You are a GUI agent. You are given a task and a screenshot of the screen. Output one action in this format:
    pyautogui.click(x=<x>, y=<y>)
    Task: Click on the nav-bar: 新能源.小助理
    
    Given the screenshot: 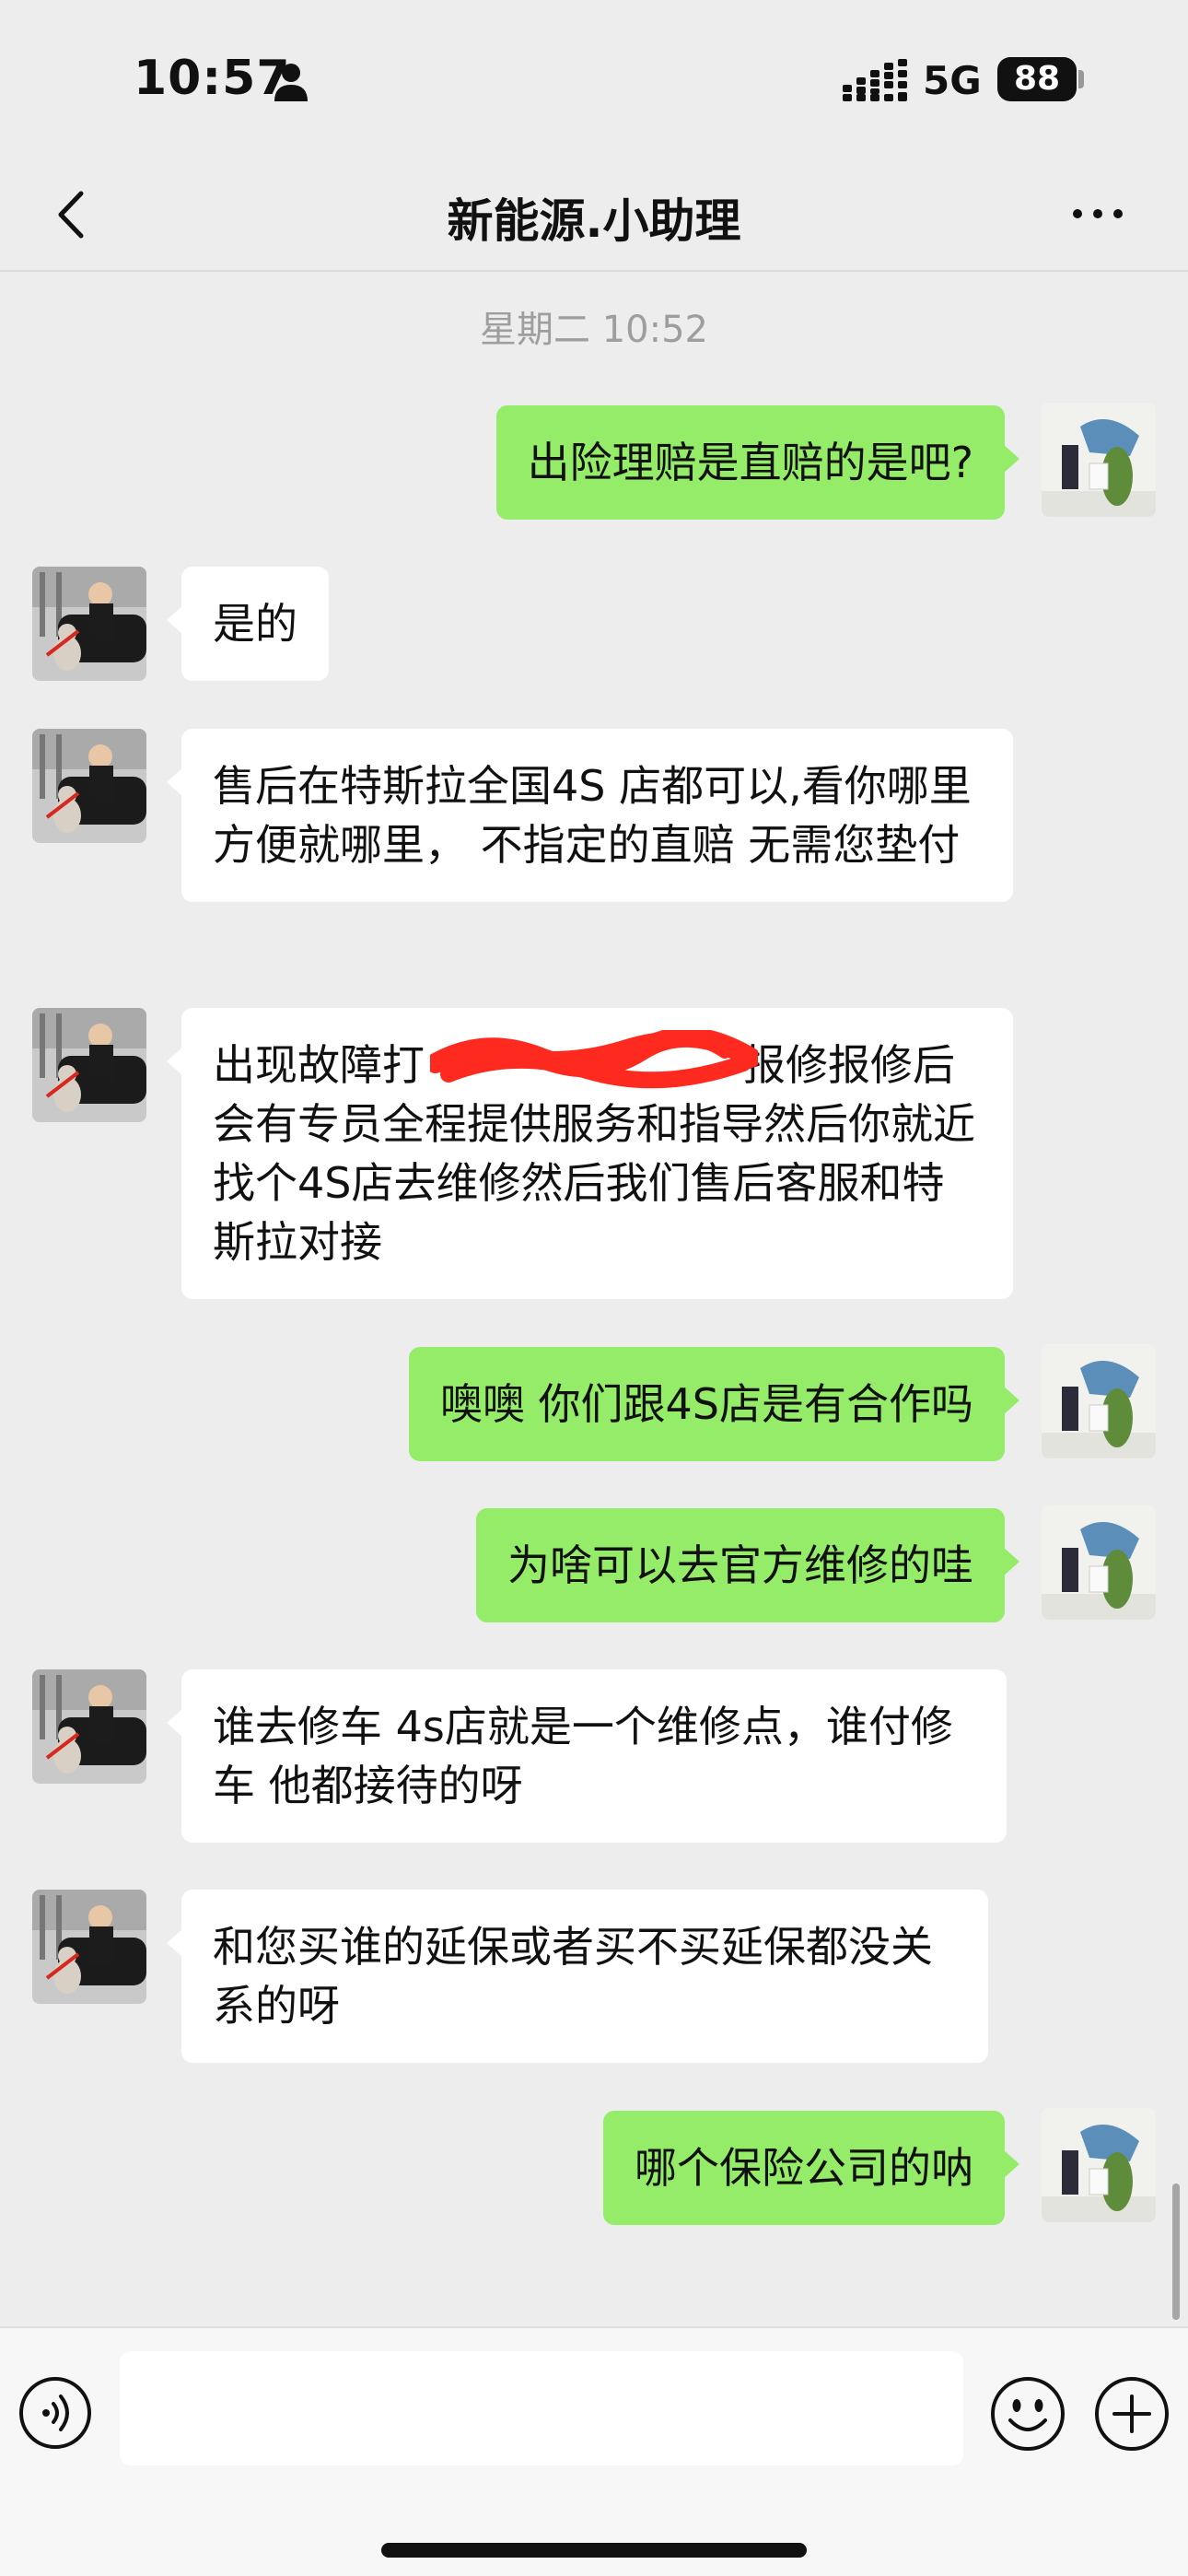 What is the action you would take?
    pyautogui.click(x=594, y=214)
    